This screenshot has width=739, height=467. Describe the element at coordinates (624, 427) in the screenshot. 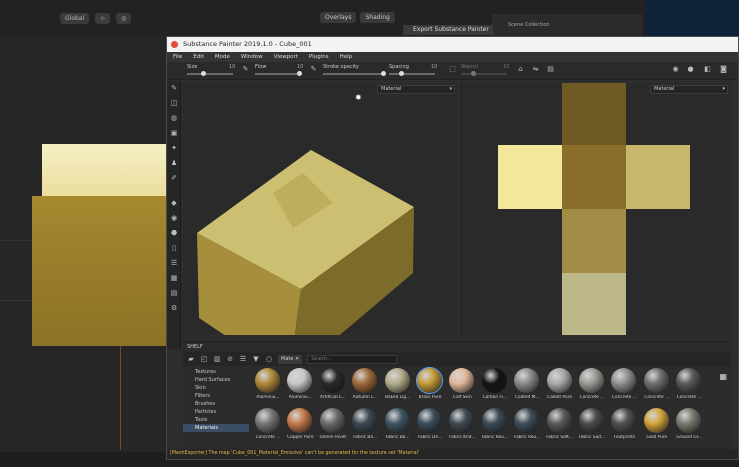

I see `material-tile: Footprints` at that location.